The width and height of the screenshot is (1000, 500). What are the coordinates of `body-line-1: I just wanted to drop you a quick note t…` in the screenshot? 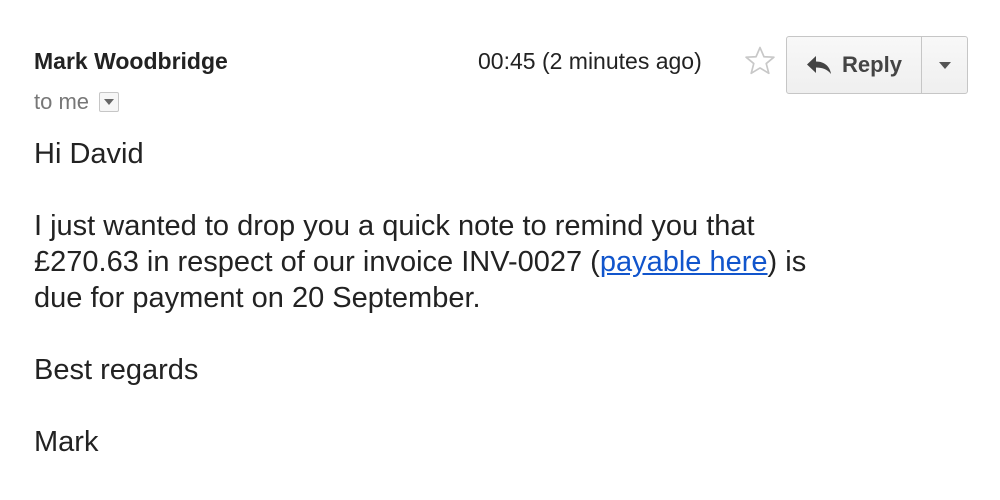 It's located at (394, 226).